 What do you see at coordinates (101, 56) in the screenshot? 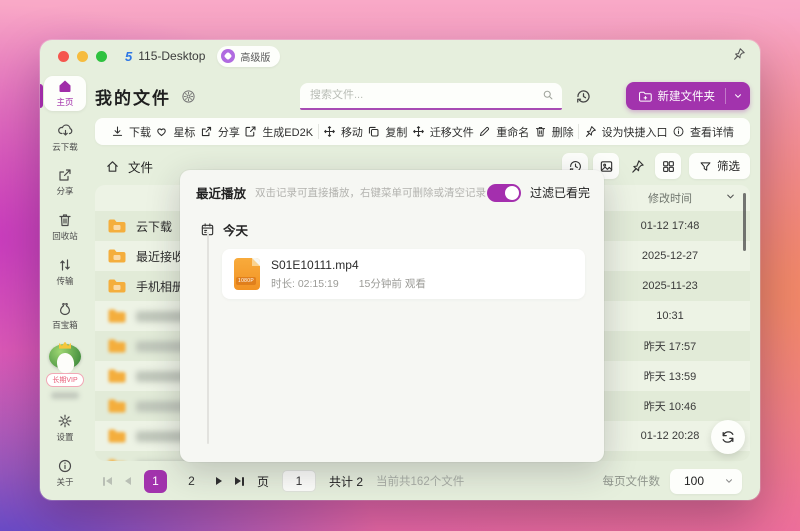
I see `zoom-button` at bounding box center [101, 56].